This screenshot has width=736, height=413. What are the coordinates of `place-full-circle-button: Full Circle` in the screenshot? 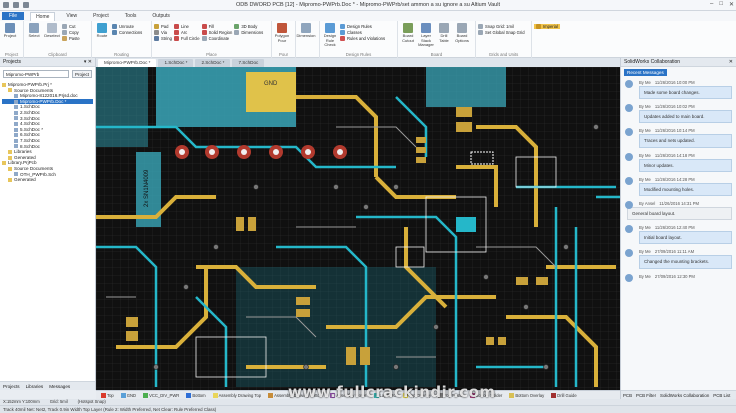 It's located at (186, 38).